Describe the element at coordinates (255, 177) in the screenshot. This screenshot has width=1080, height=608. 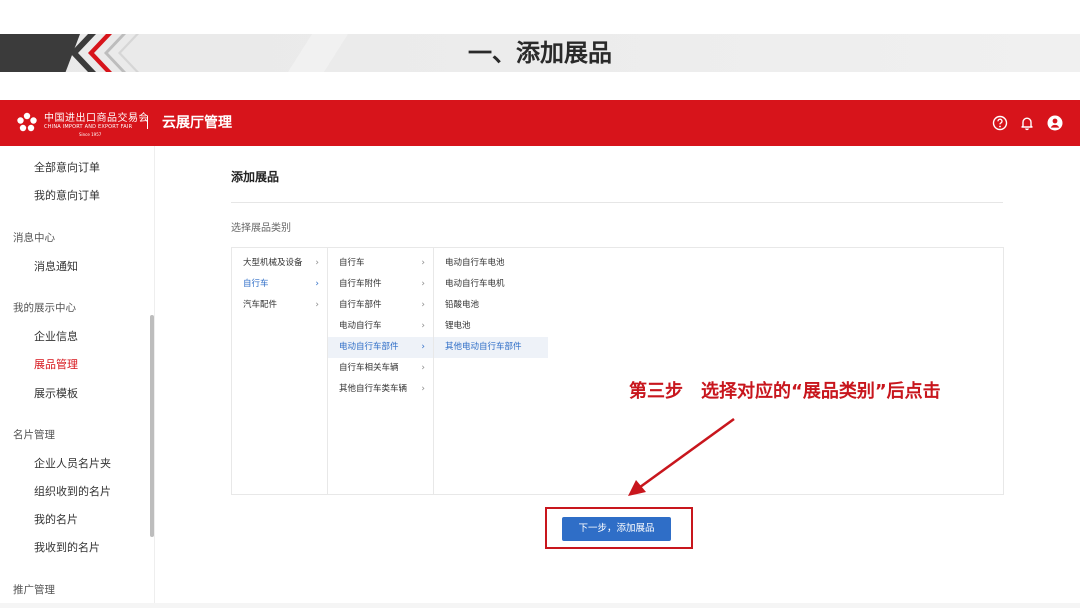
I see `page-title: 添加展品` at that location.